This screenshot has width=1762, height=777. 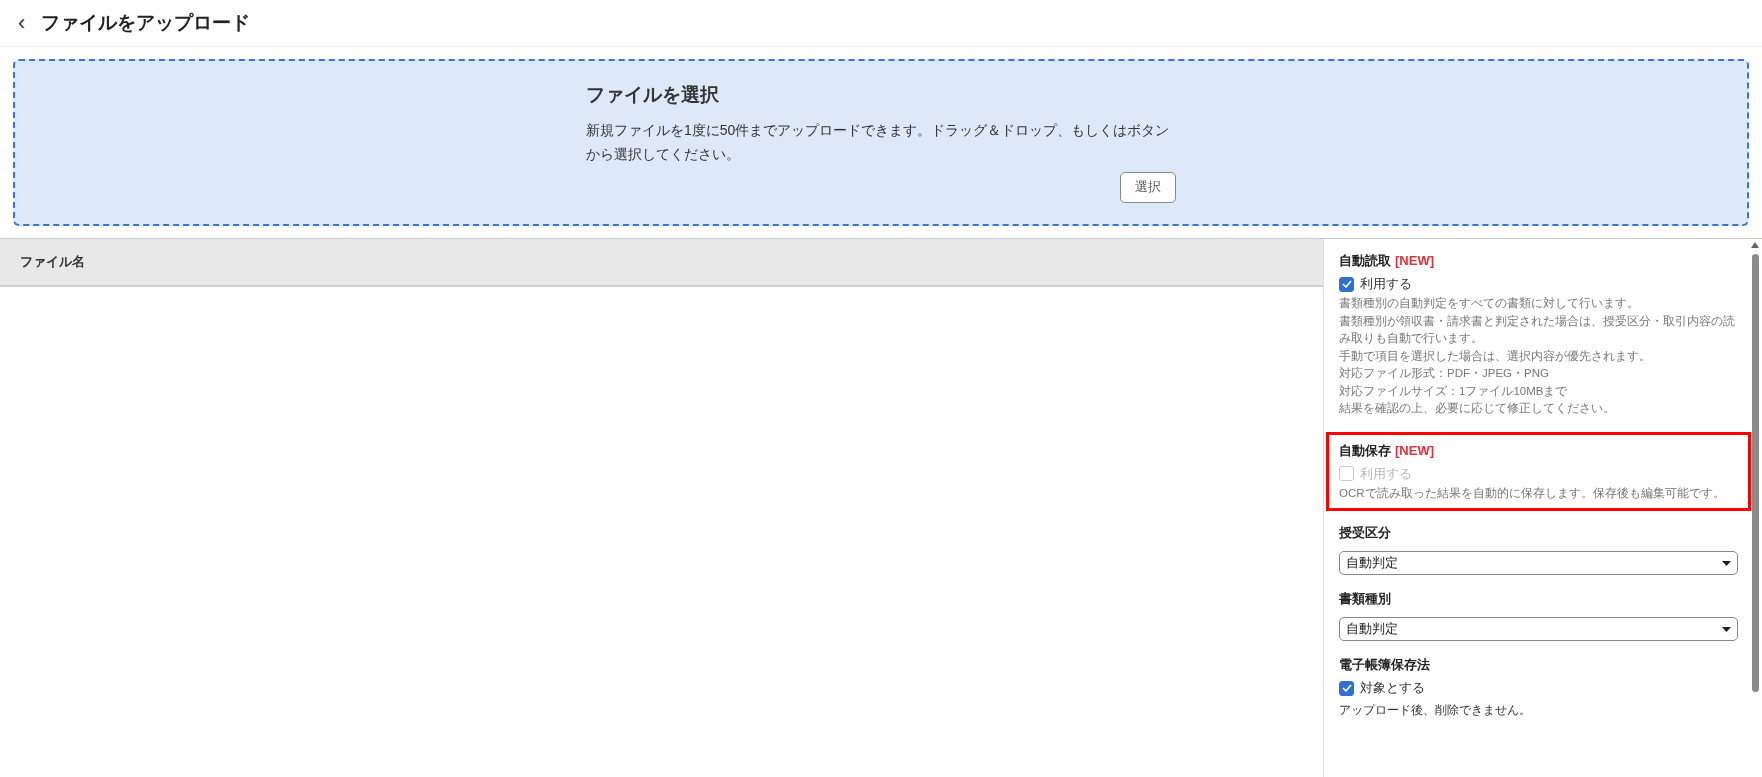 I want to click on select-button: 選択, so click(x=1148, y=187).